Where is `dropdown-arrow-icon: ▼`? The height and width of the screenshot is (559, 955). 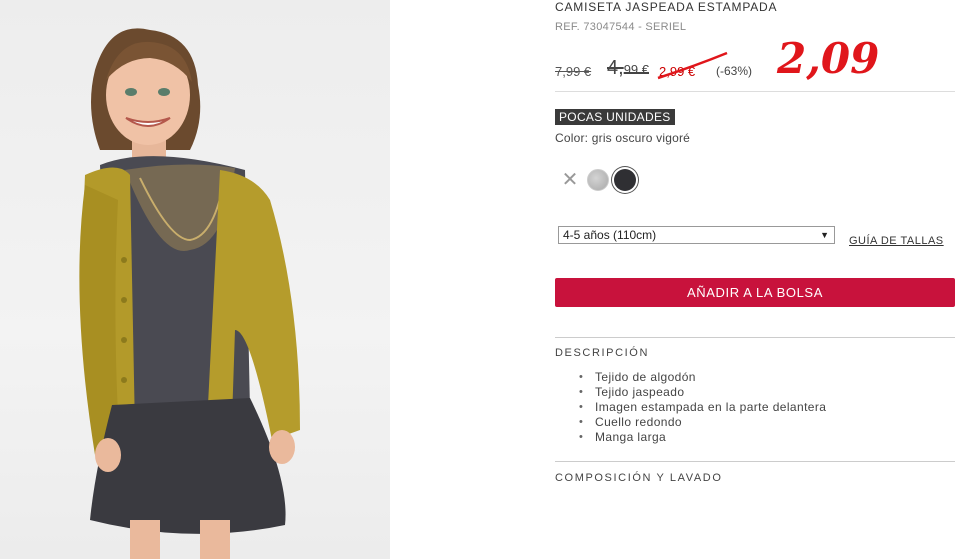 dropdown-arrow-icon: ▼ is located at coordinates (824, 235).